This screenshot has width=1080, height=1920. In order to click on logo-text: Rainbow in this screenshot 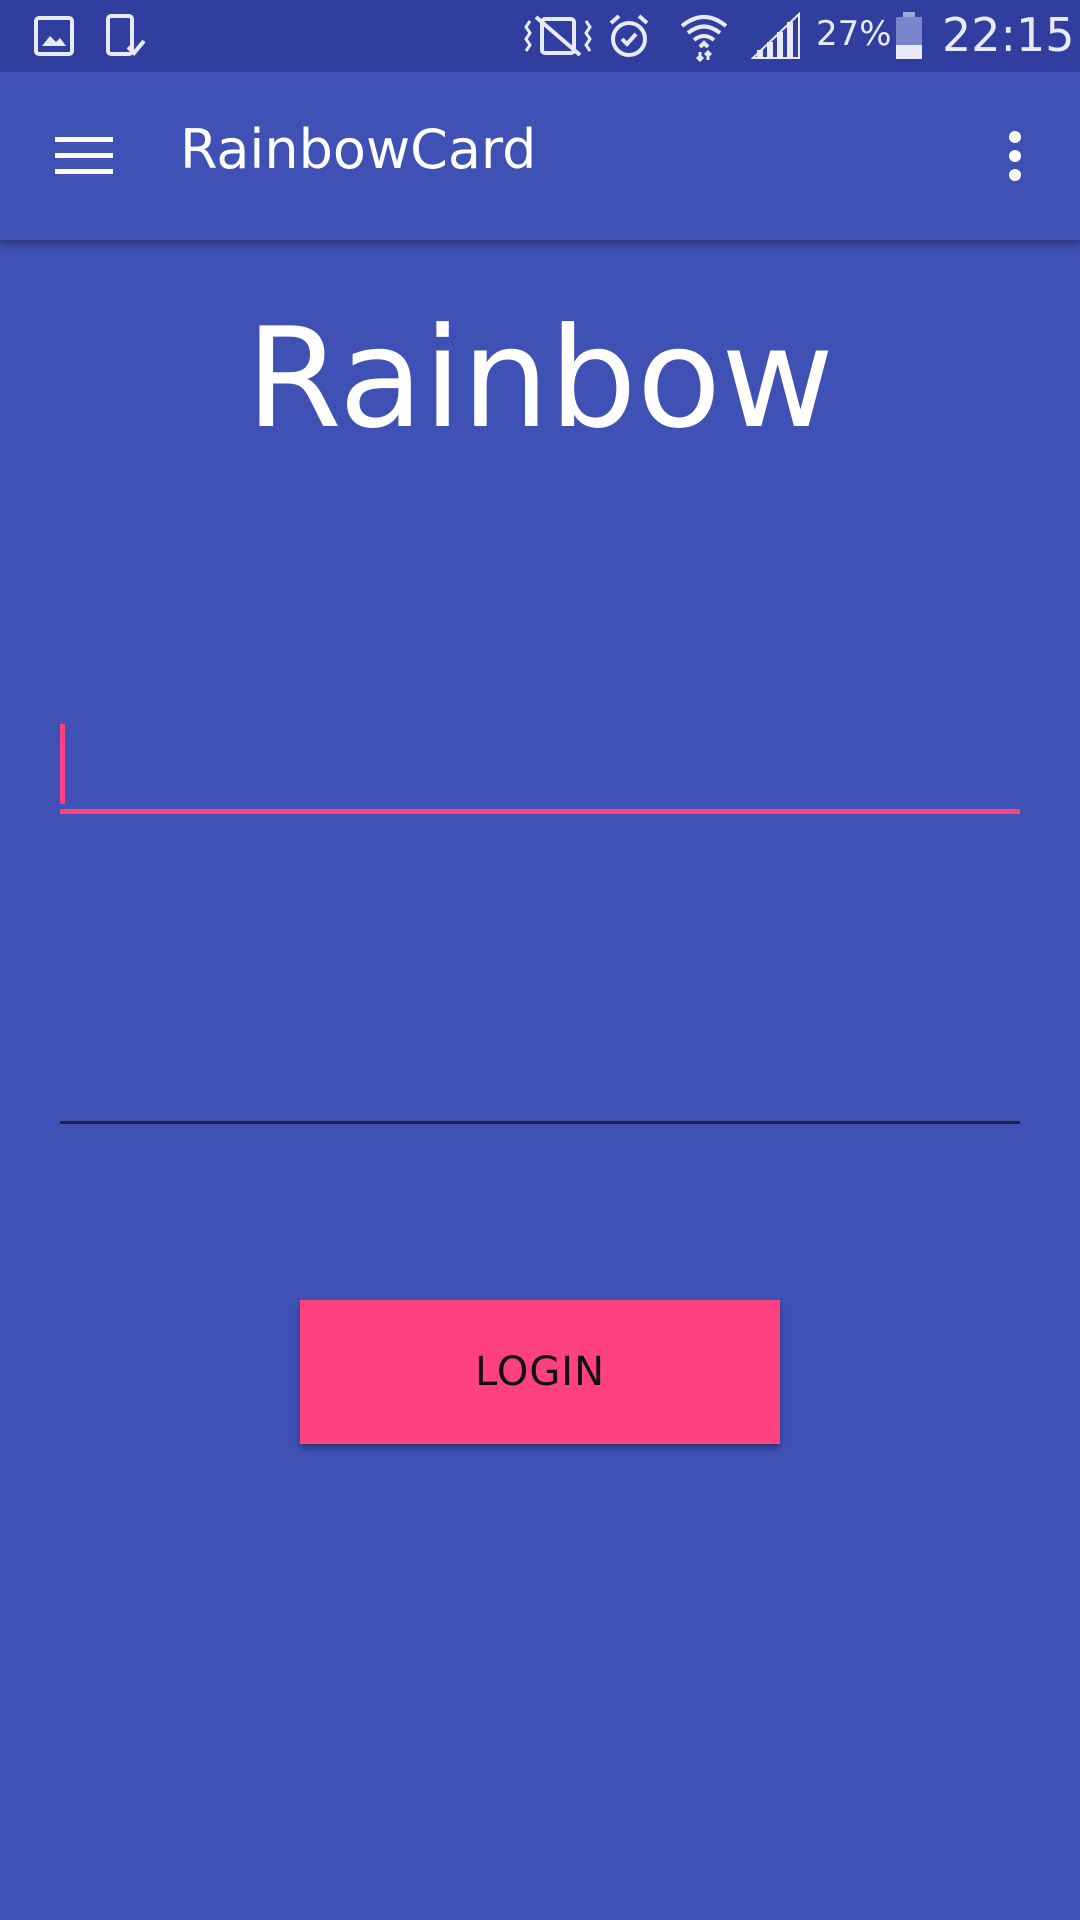, I will do `click(540, 378)`.